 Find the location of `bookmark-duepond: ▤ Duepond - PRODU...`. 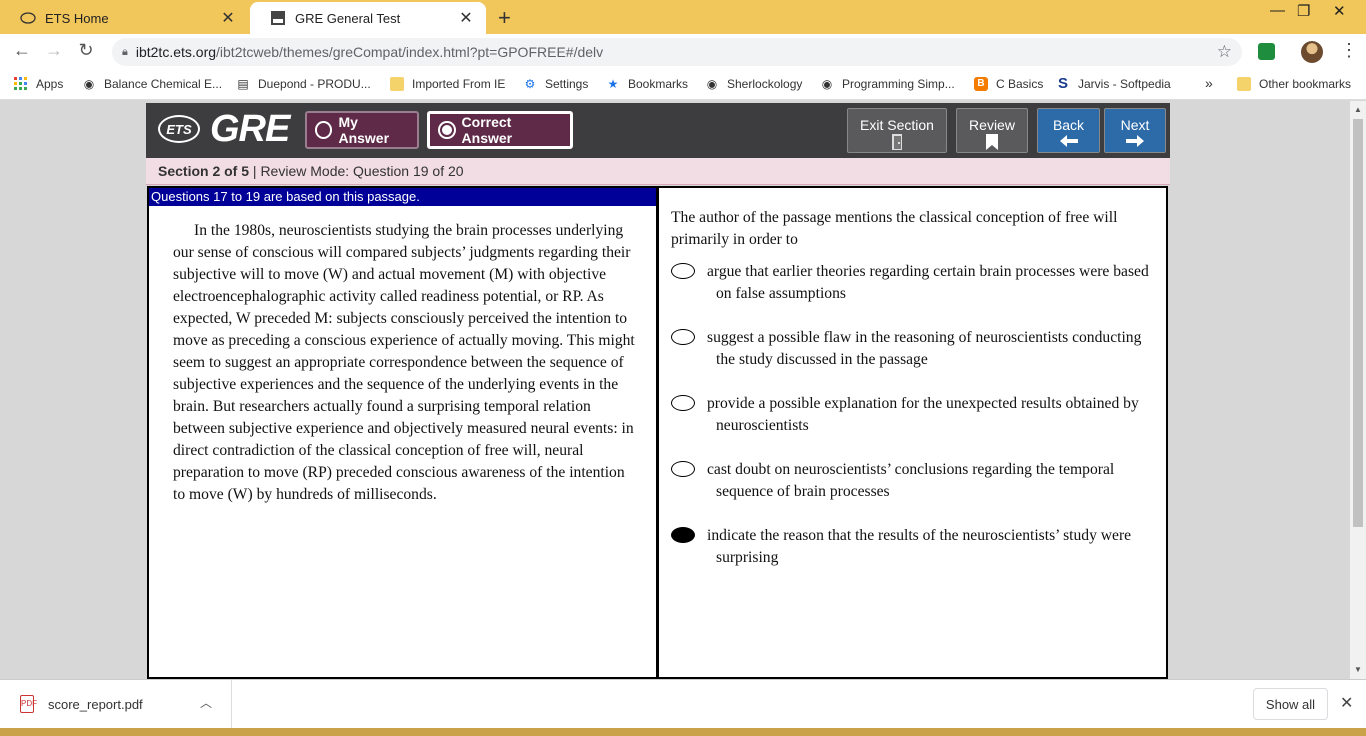

bookmark-duepond: ▤ Duepond - PRODU... is located at coordinates (303, 84).